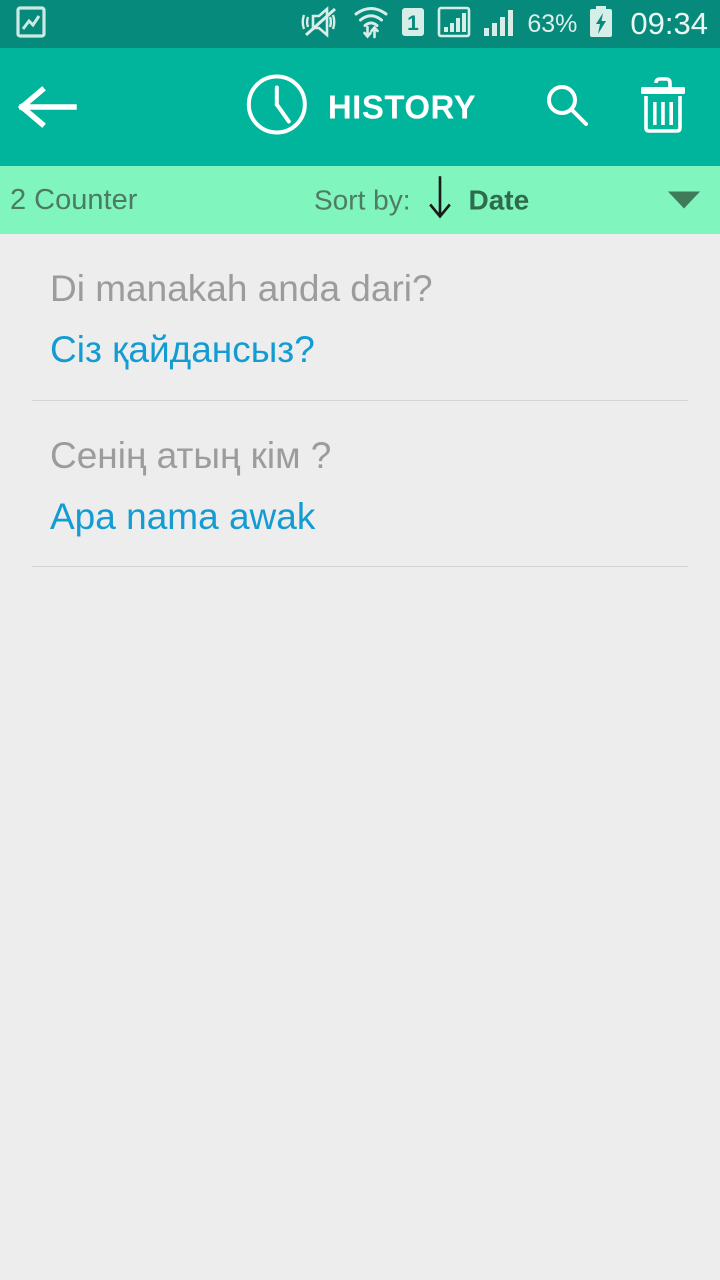 Image resolution: width=720 pixels, height=1280 pixels. I want to click on app-bar-actions, so click(626, 107).